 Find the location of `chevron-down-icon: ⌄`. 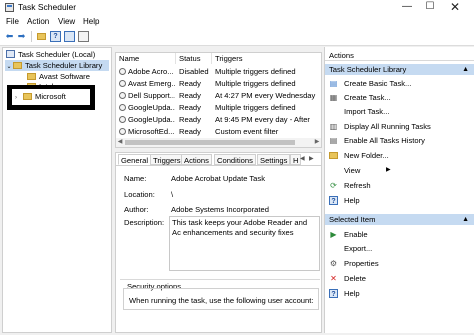

chevron-down-icon: ⌄ is located at coordinates (9, 67).